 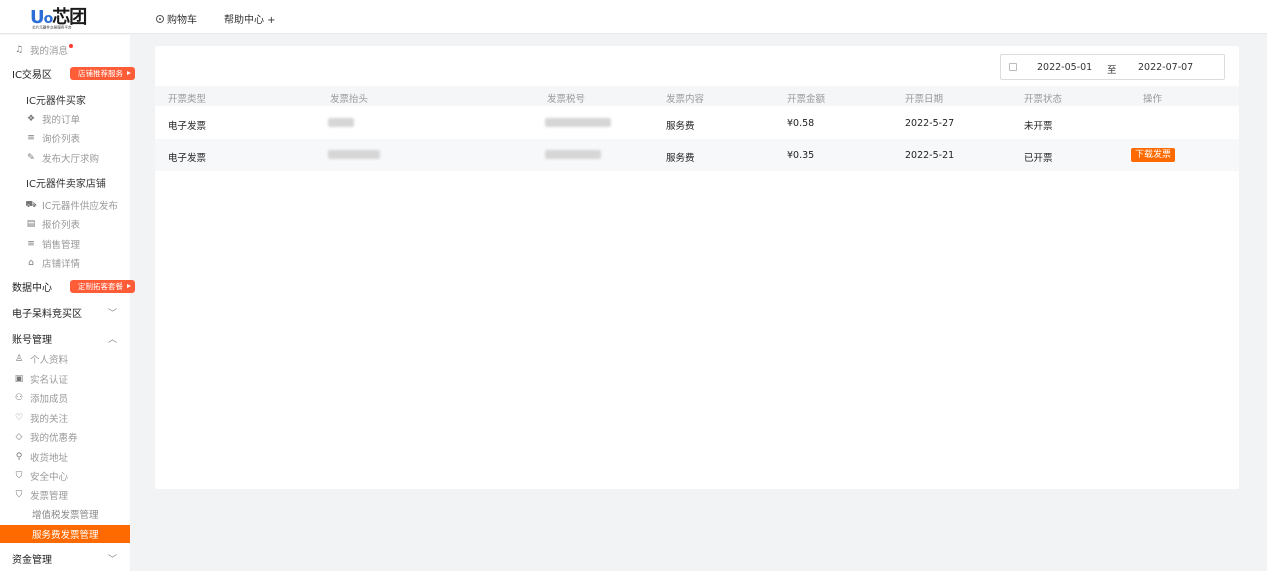 What do you see at coordinates (65, 534) in the screenshot?
I see `sidebar-item-service-fee-invoice: 服务费发票管理` at bounding box center [65, 534].